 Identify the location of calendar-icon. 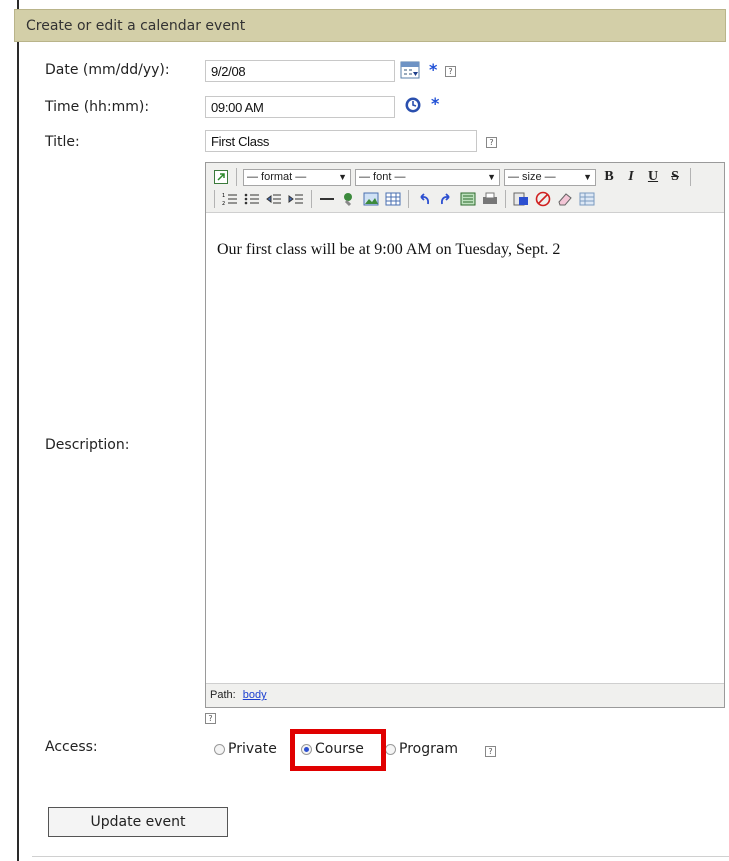
(410, 70).